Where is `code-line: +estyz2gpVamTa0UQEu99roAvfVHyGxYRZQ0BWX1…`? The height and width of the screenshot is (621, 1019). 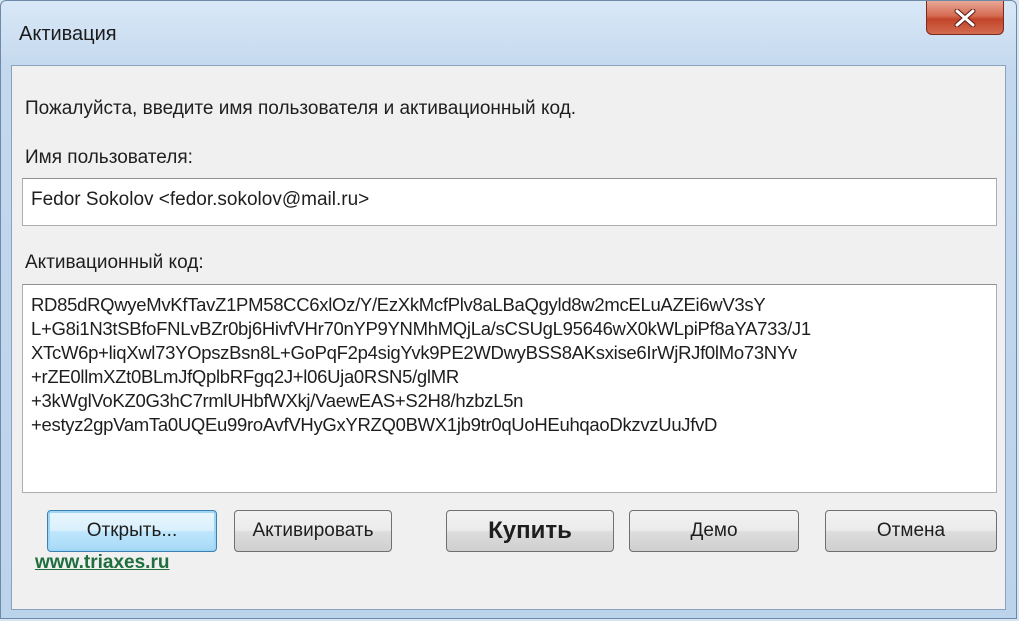
code-line: +estyz2gpVamTa0UQEu99roAvfVHyGxYRZQ0BWX1… is located at coordinates (374, 424).